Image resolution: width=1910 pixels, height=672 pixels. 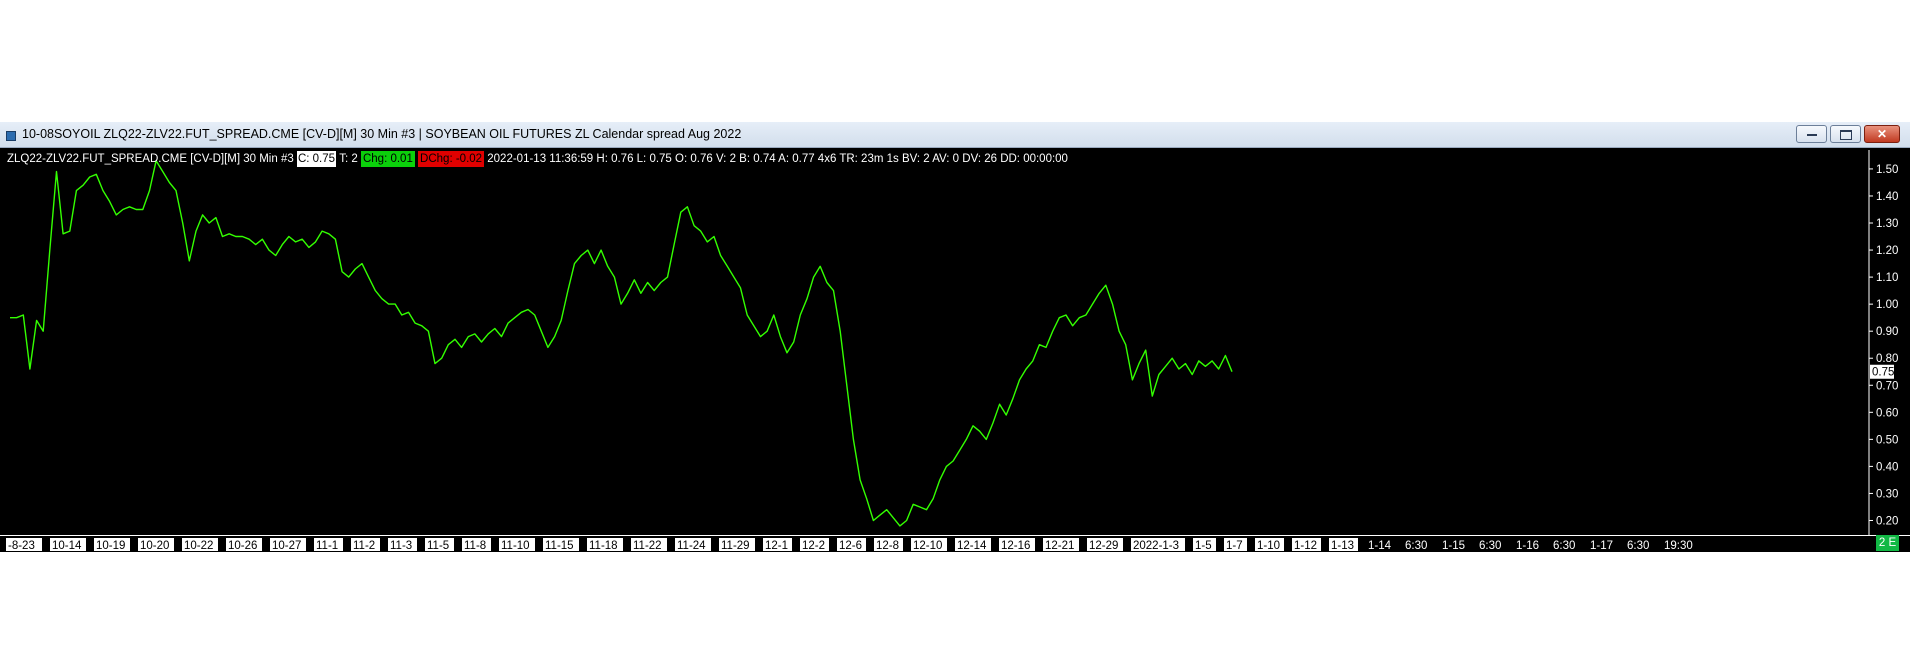 What do you see at coordinates (1887, 543) in the screenshot?
I see `status-badge: 2 E` at bounding box center [1887, 543].